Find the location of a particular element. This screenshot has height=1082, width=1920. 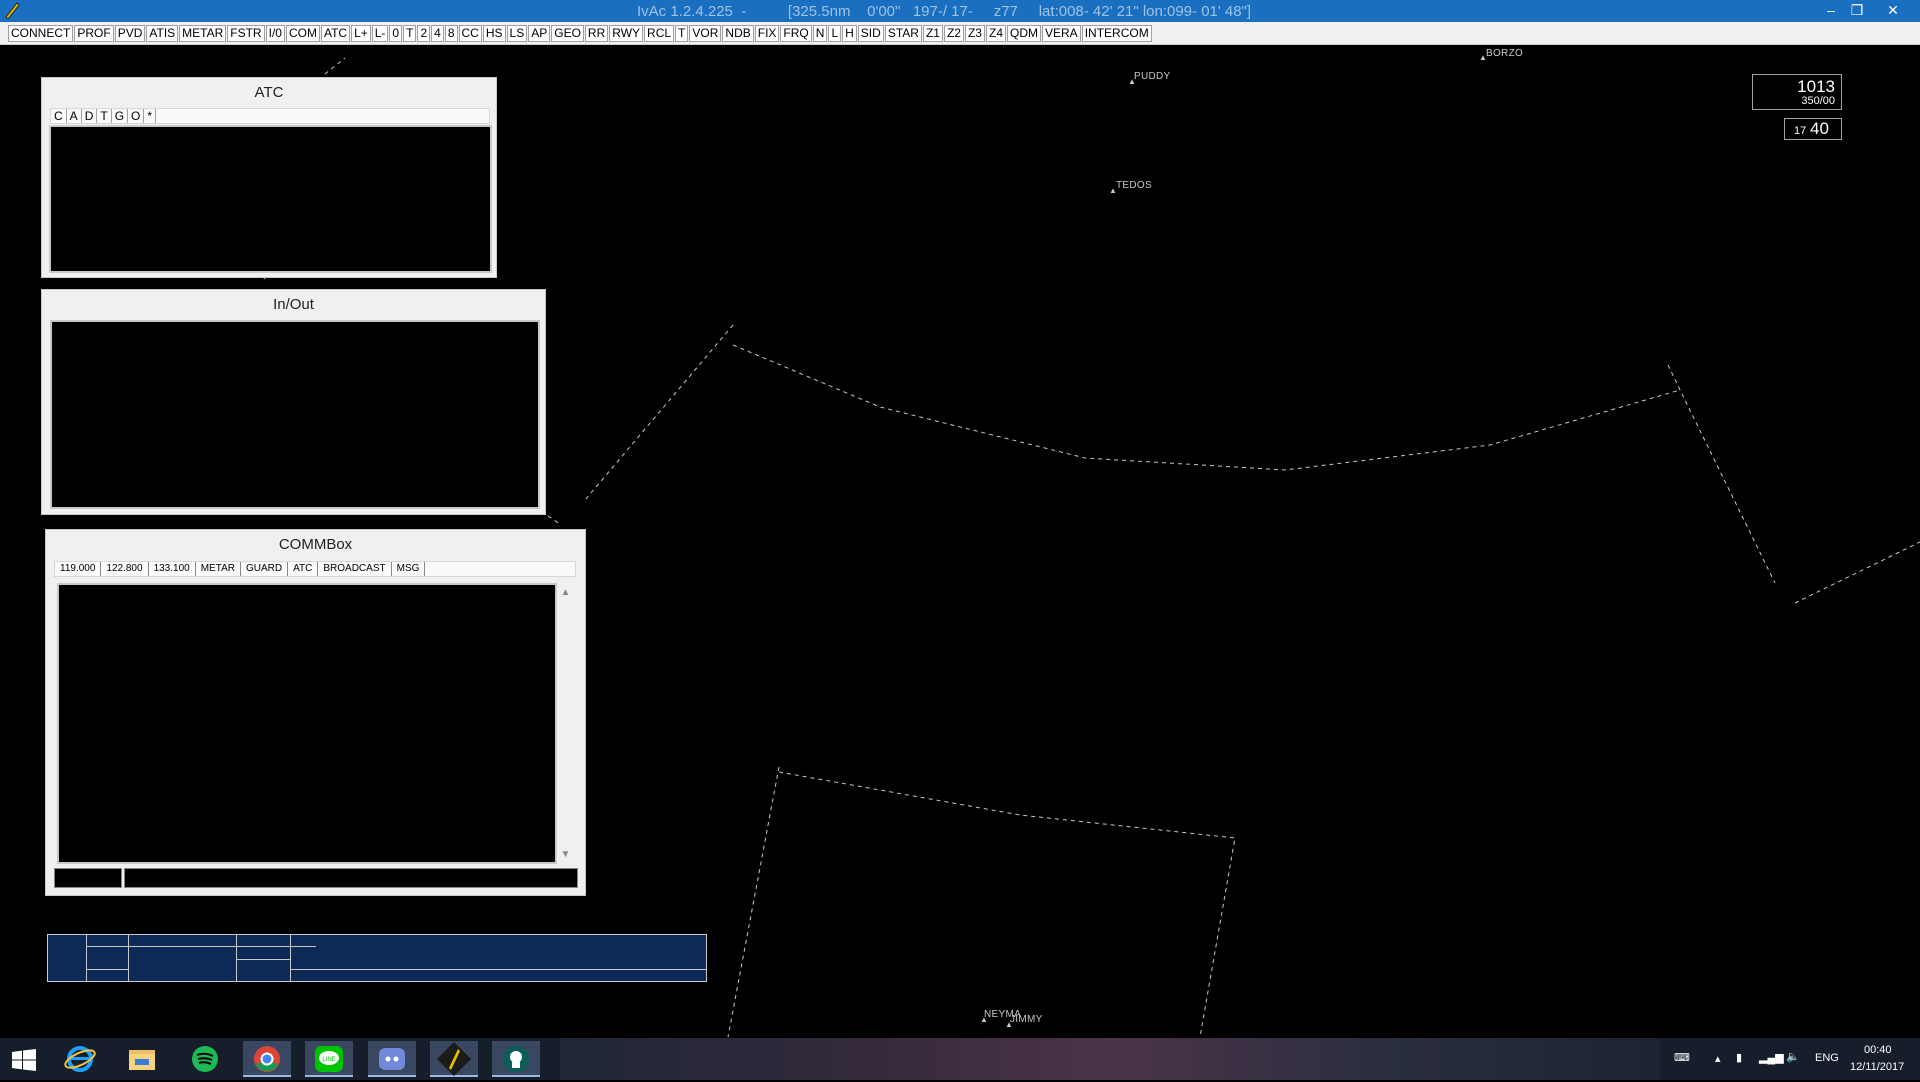

toolbar-button-com: COM is located at coordinates (302, 33).